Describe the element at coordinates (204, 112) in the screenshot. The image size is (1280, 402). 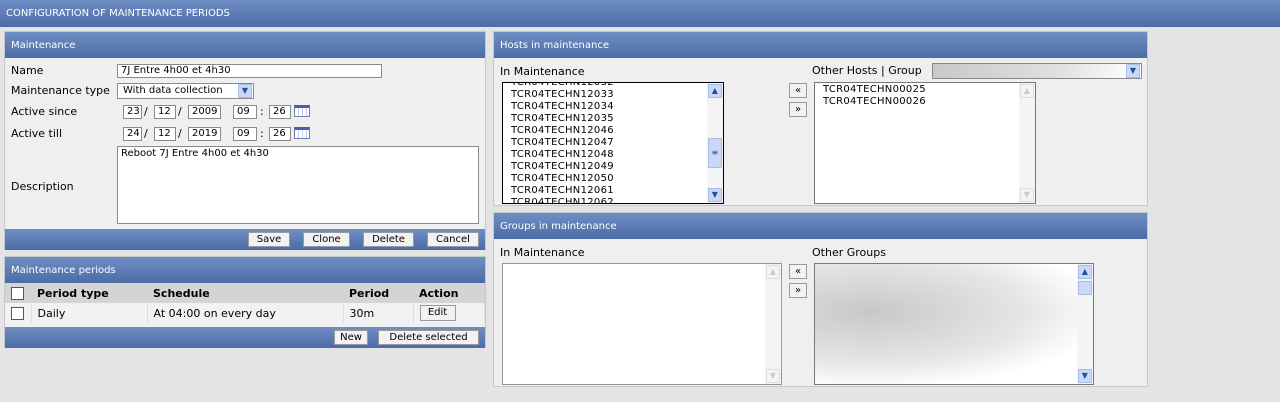
I see `since-year-input: 2009` at that location.